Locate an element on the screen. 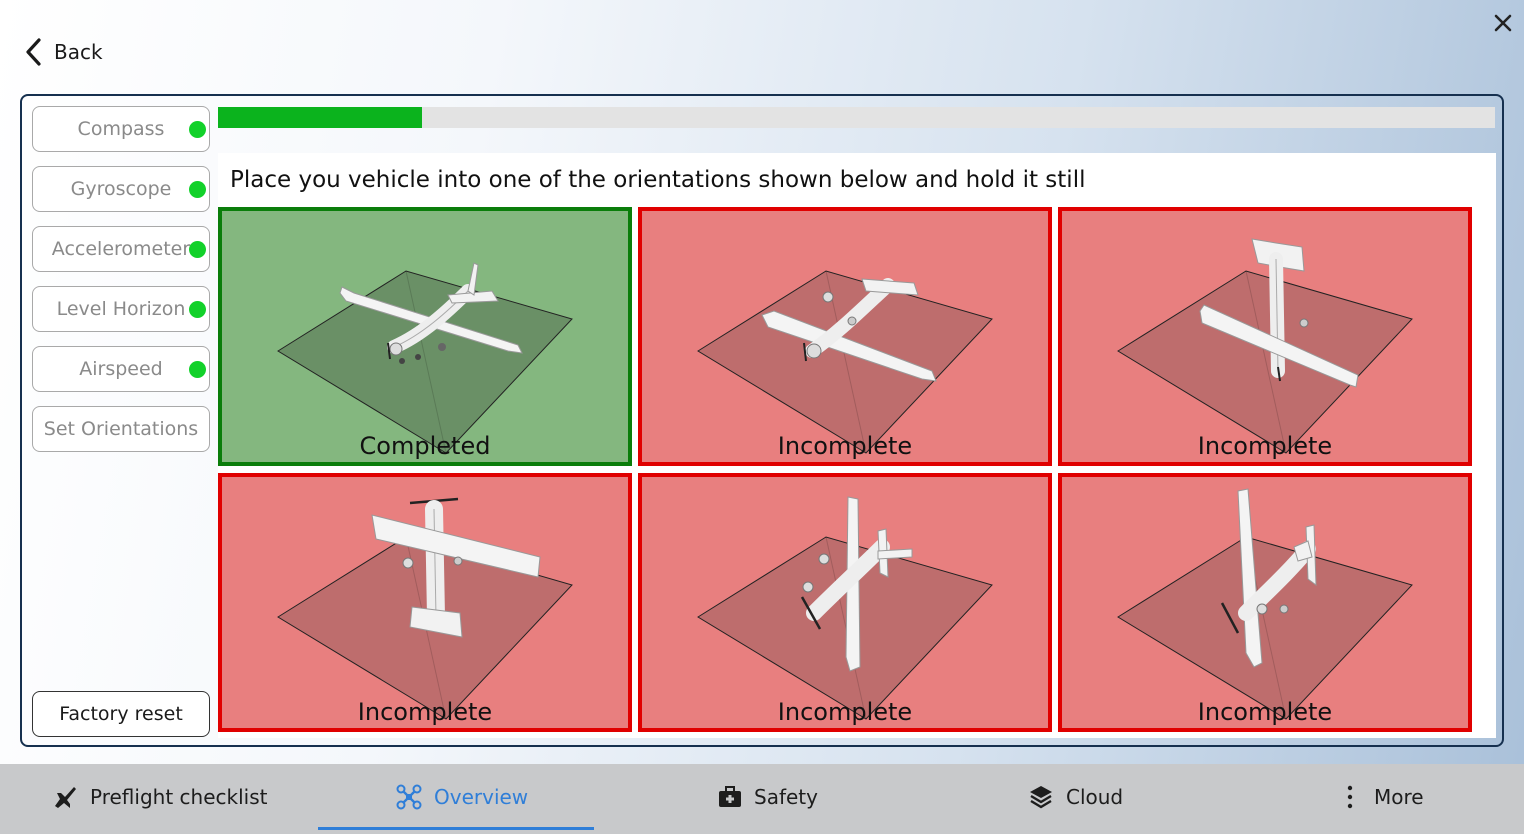 This screenshot has width=1524, height=834. sidebar-item-set-orientations: Set Orientations is located at coordinates (121, 429).